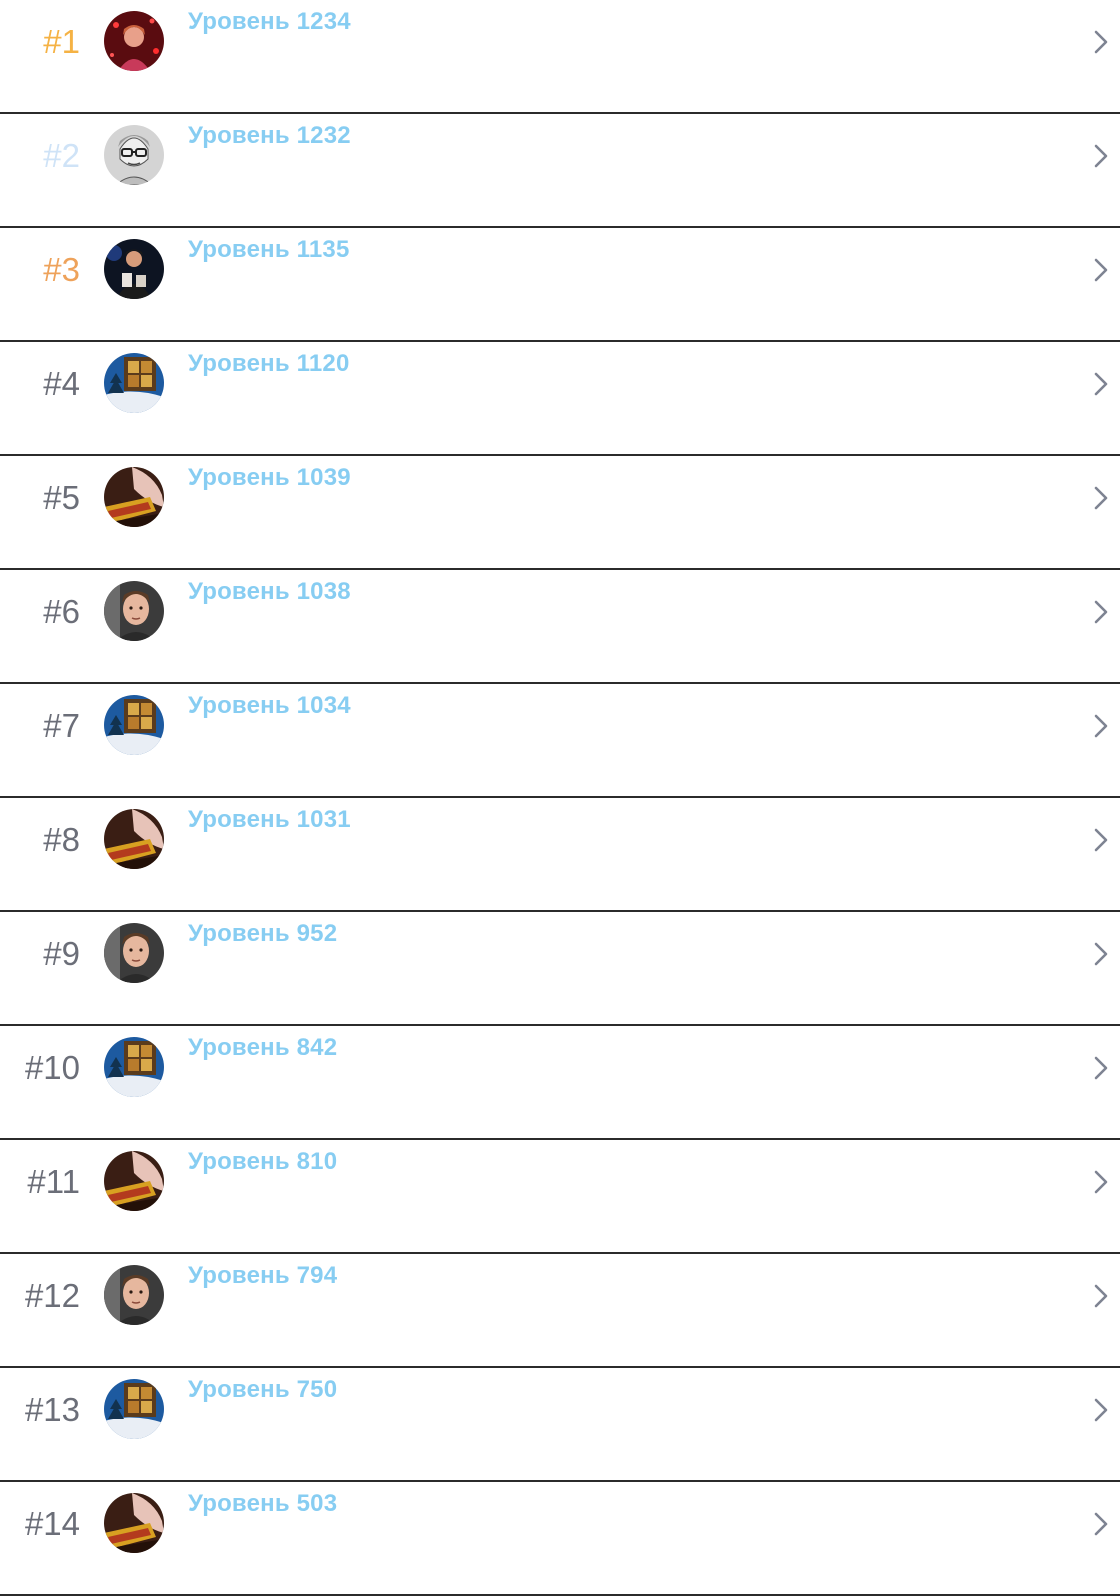 Image resolution: width=1120 pixels, height=1596 pixels. Describe the element at coordinates (560, 1539) in the screenshot. I see `leaderboard-row: #14 Уровень 503` at that location.